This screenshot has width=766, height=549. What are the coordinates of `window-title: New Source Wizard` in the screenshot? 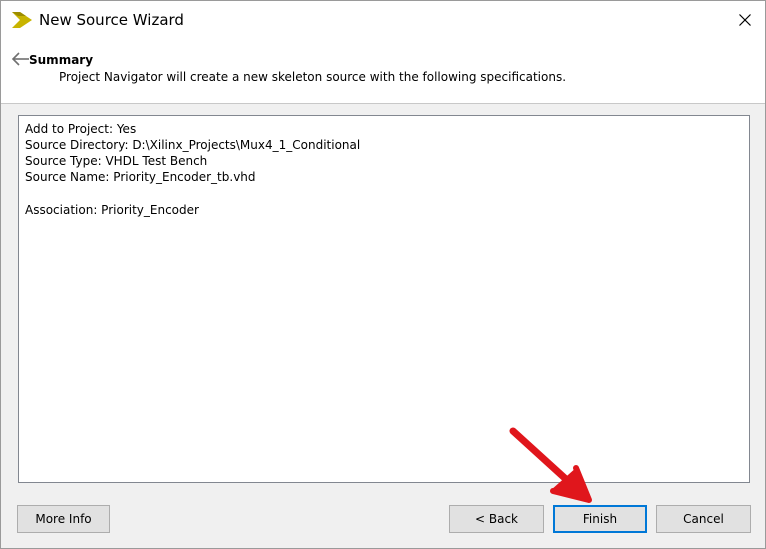 It's located at (111, 20).